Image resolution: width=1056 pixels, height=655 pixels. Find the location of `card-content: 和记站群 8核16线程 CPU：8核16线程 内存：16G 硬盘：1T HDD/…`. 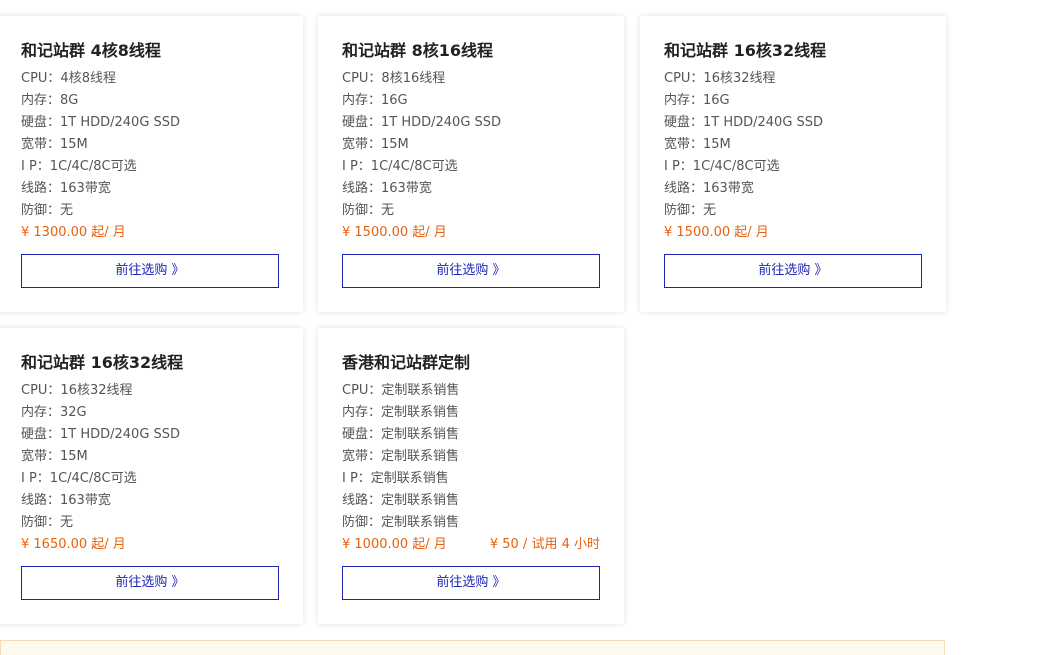

card-content: 和记站群 8核16线程 CPU：8核16线程 内存：16G 硬盘：1T HDD/… is located at coordinates (471, 142).